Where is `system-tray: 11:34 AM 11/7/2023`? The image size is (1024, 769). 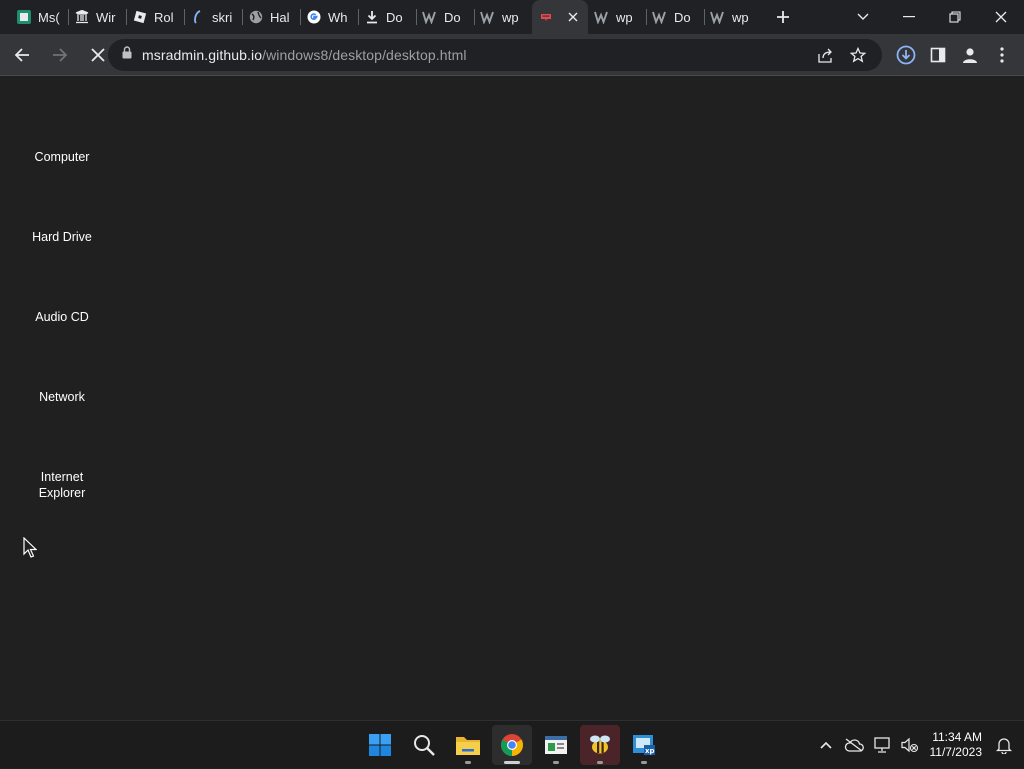
system-tray: 11:34 AM 11/7/2023 is located at coordinates (918, 745).